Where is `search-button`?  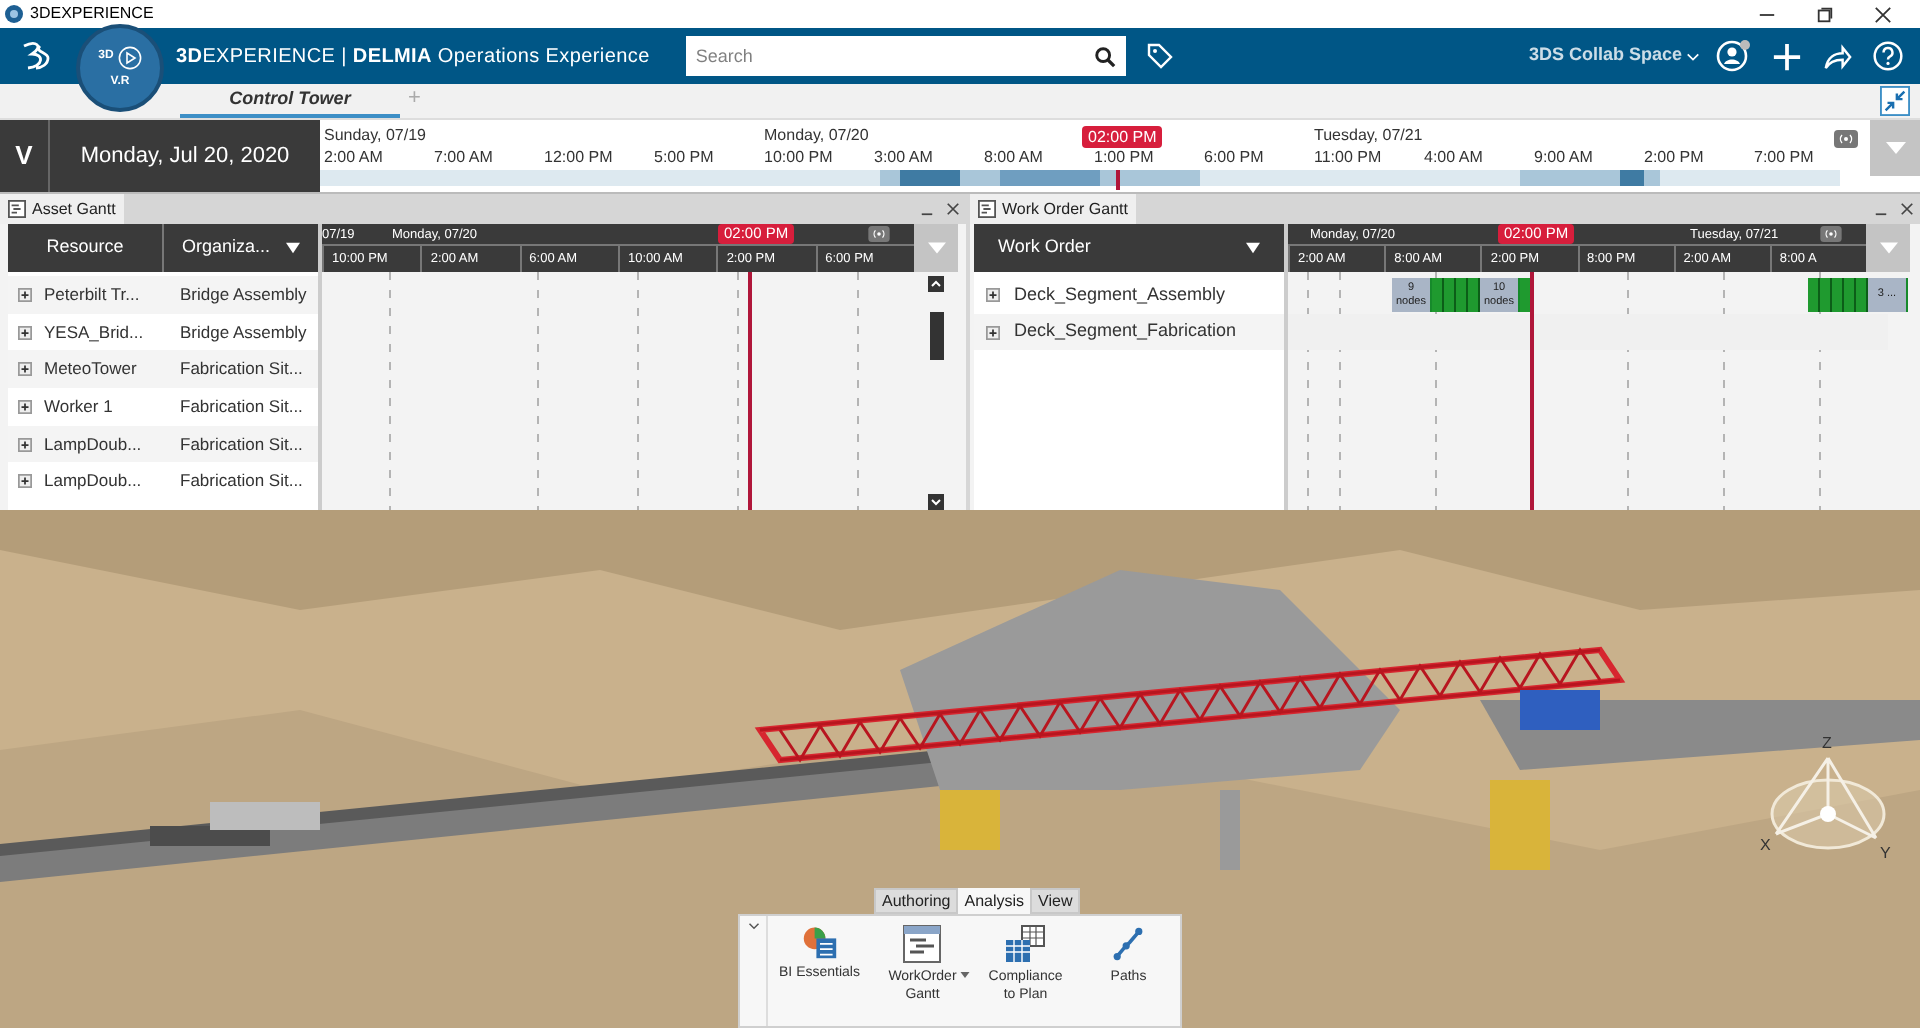 search-button is located at coordinates (1105, 56).